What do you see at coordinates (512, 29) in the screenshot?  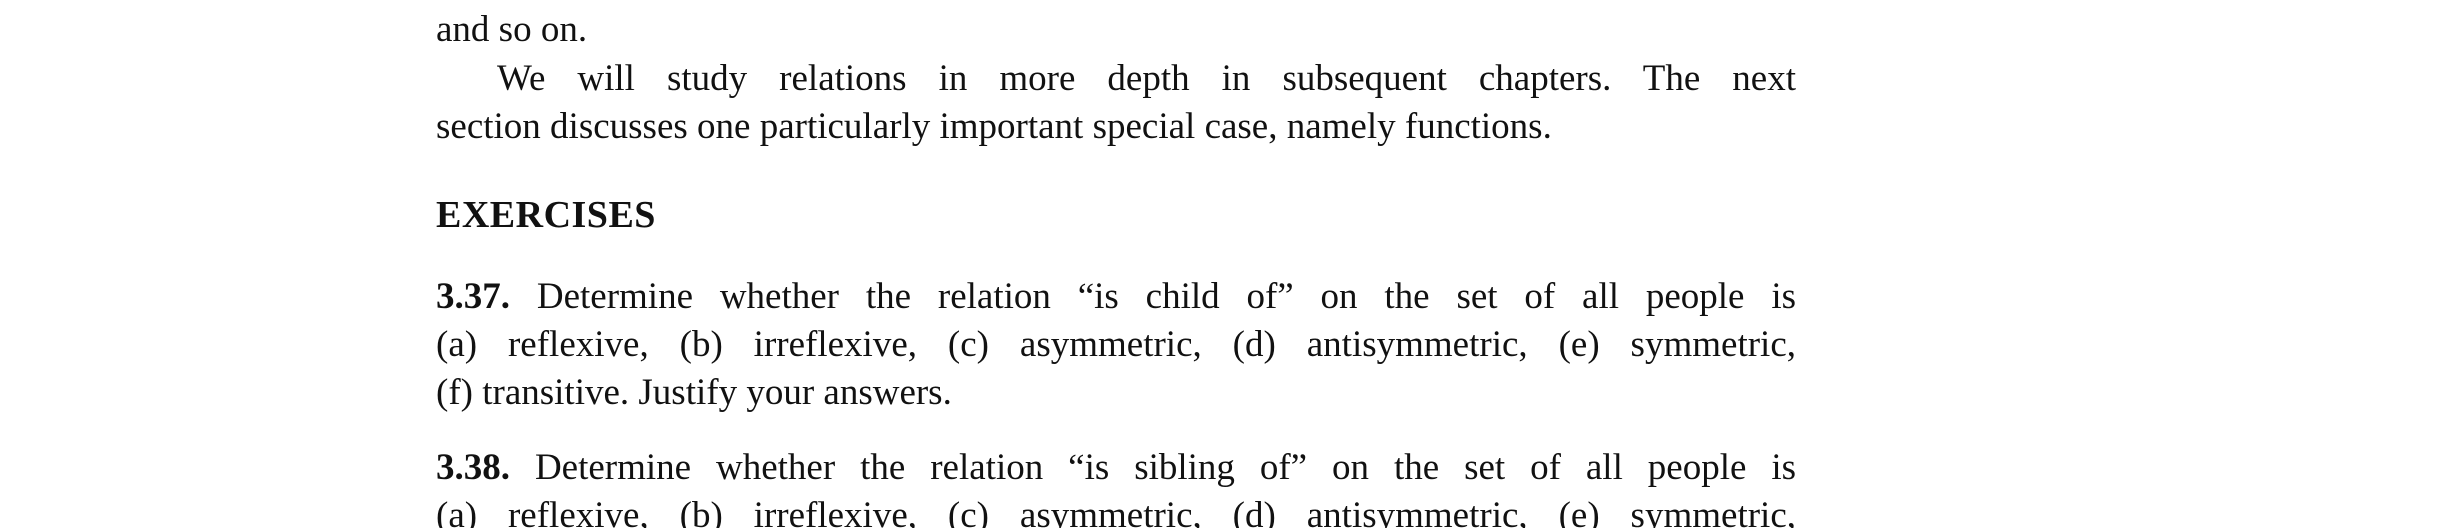 I see `paragraph-line: and so on.` at bounding box center [512, 29].